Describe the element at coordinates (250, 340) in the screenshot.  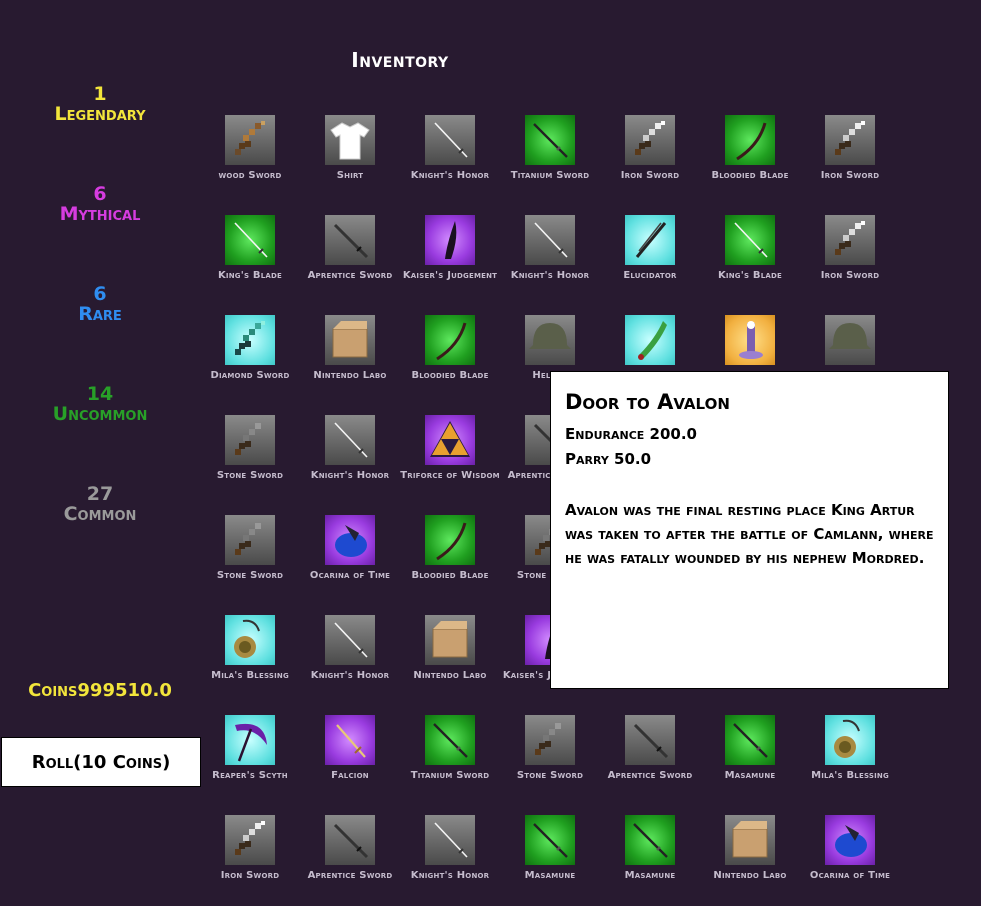
I see `pixel-sword-diamond-icon` at that location.